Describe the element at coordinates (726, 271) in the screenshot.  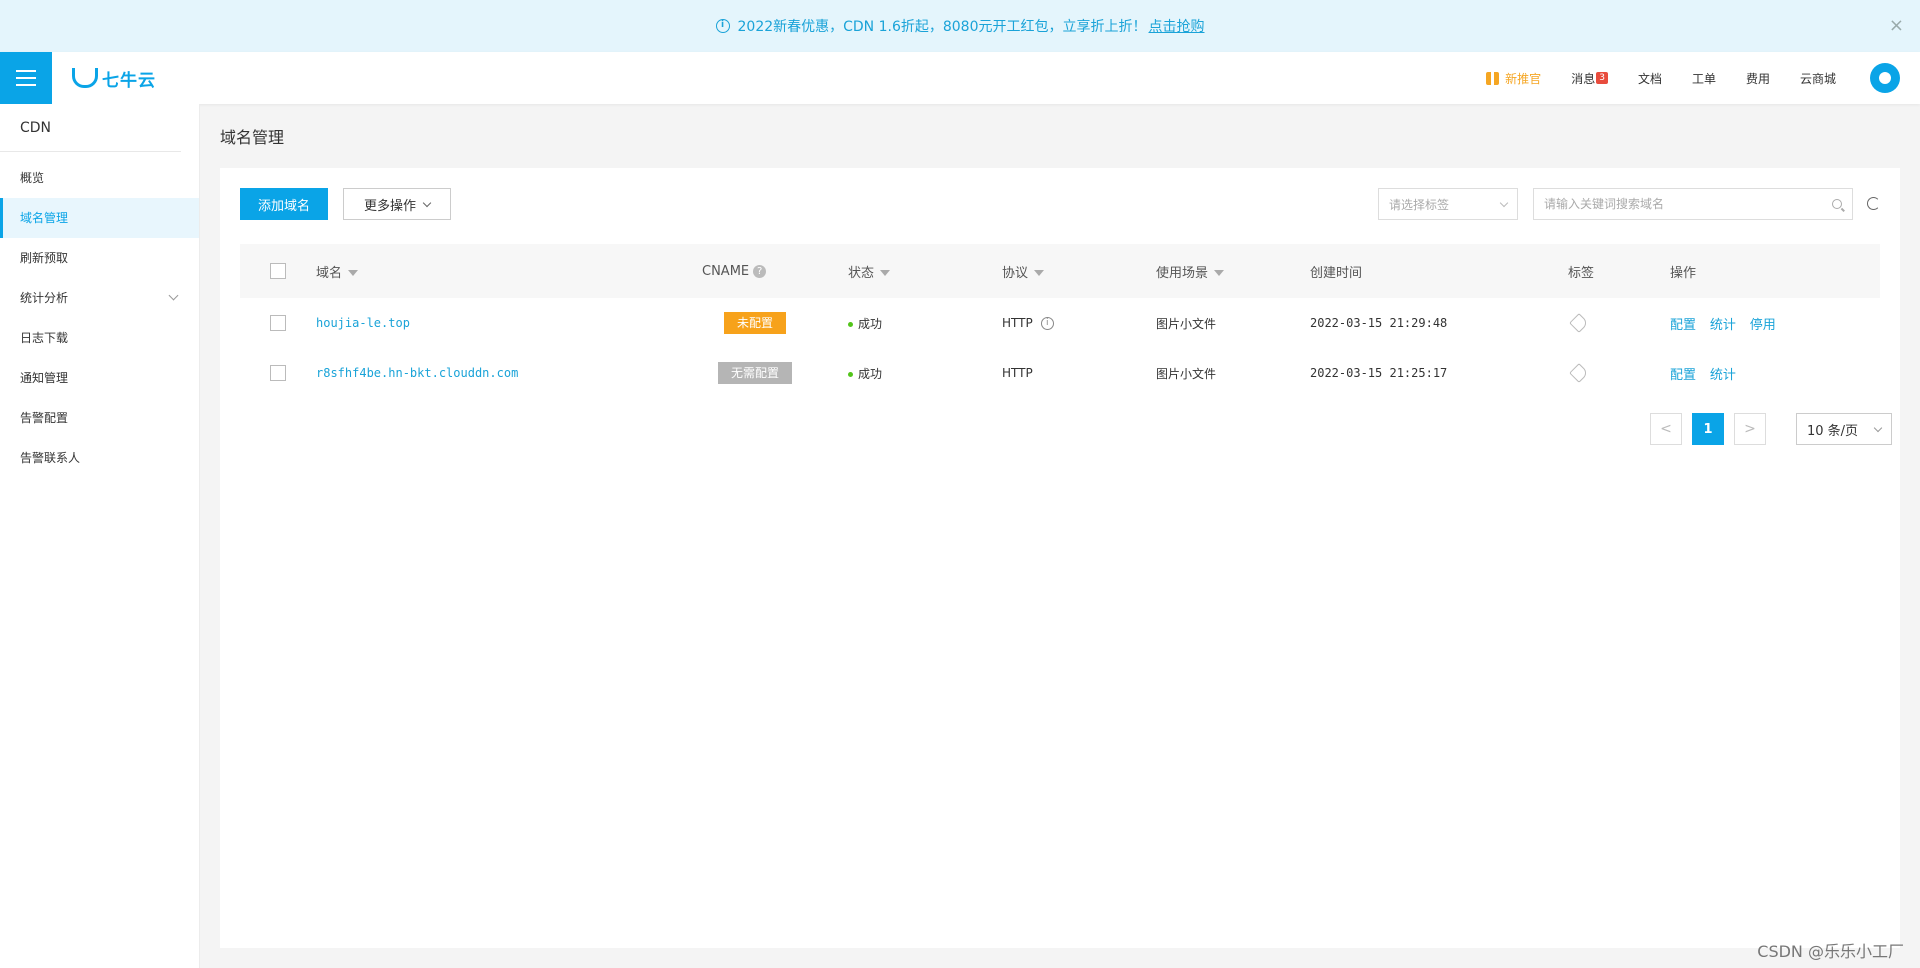
I see `header-cname-label: CNAME` at that location.